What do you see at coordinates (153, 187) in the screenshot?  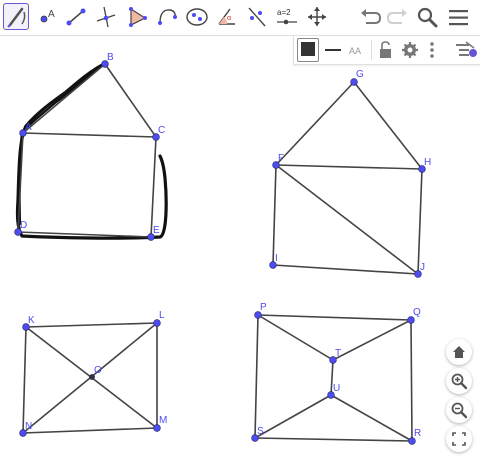 I see `segment-ce` at bounding box center [153, 187].